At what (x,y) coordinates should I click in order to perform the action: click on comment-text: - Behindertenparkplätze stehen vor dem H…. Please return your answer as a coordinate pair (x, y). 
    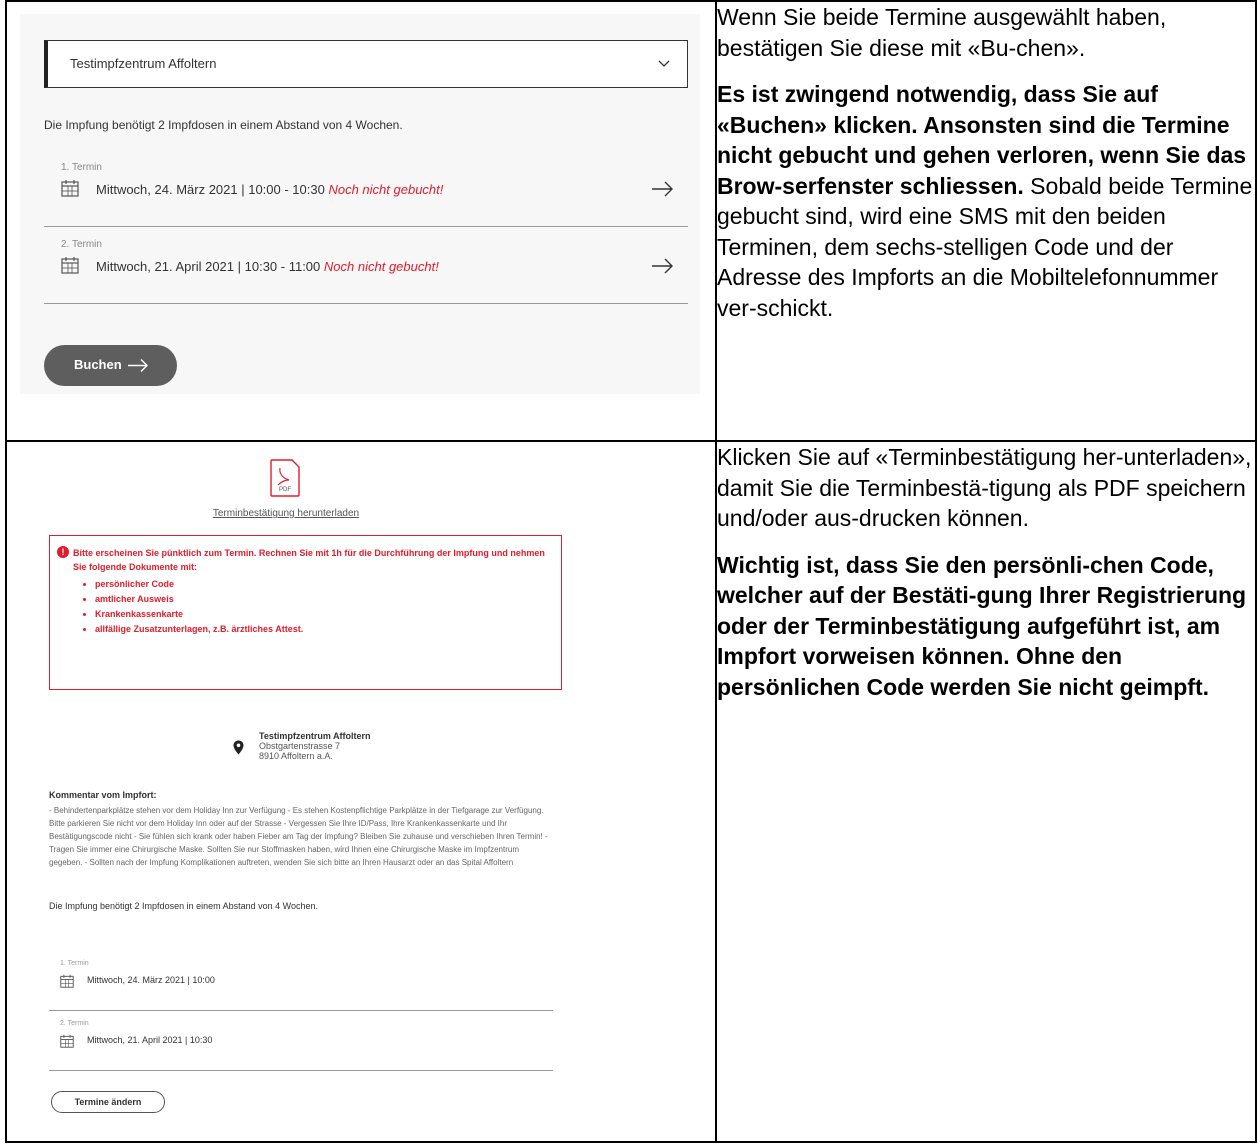
    Looking at the image, I should click on (298, 836).